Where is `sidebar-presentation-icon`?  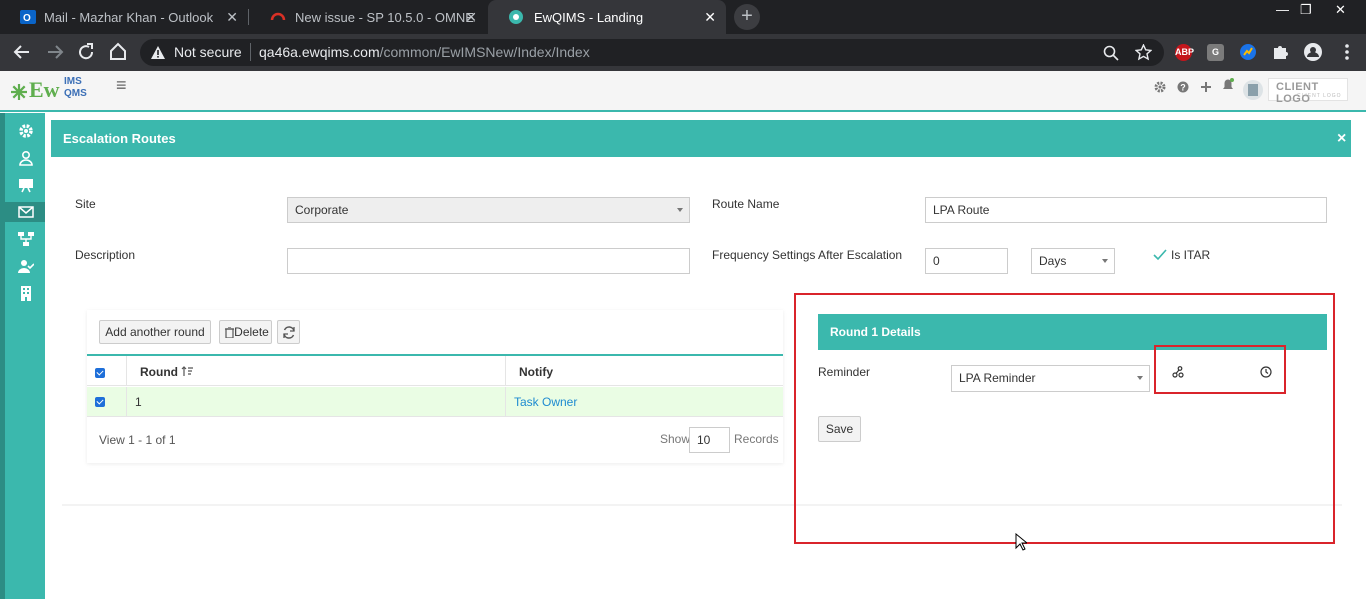
sidebar-presentation-icon is located at coordinates (26, 185).